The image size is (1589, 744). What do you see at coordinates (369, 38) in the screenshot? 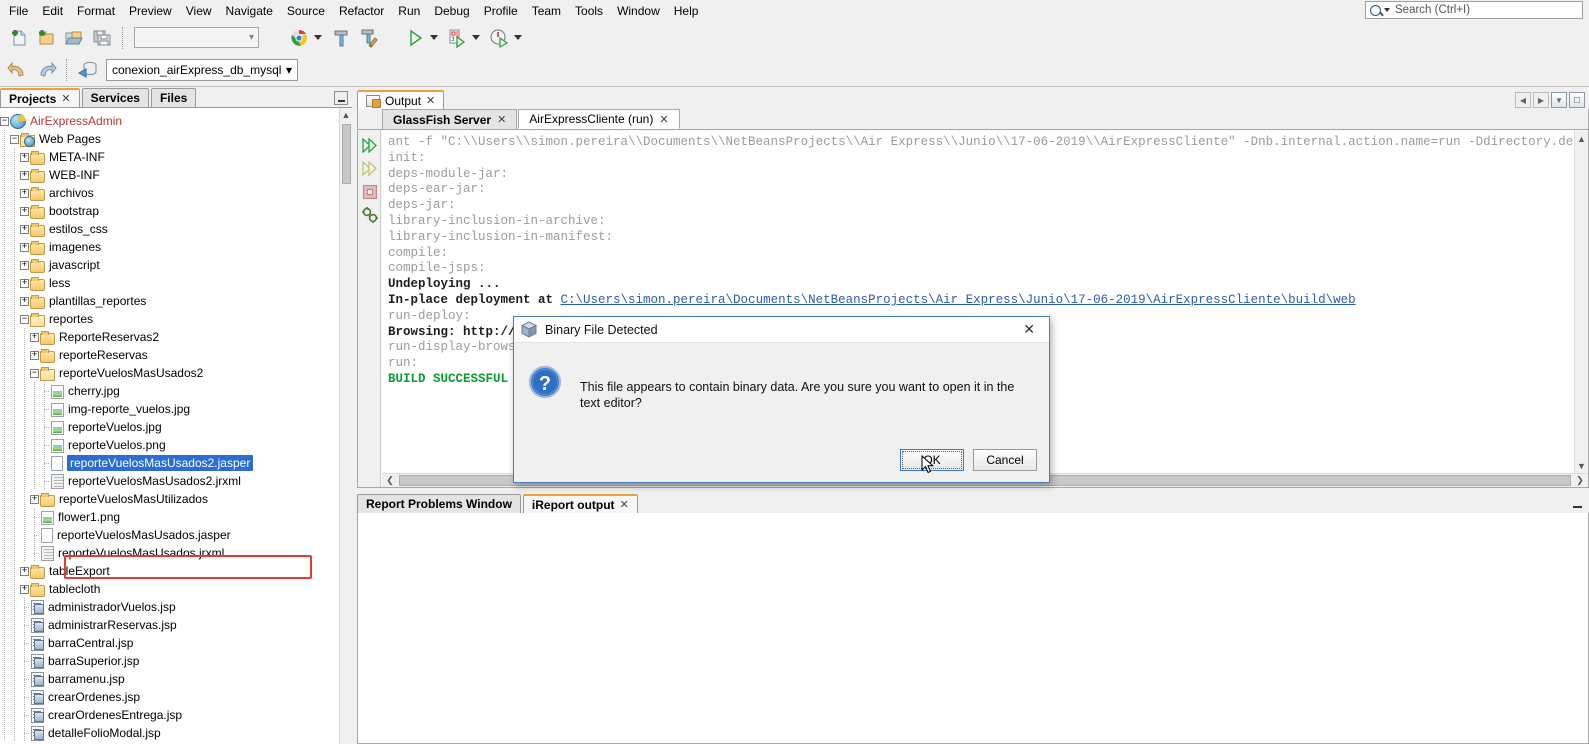
I see `clean-build-icon` at bounding box center [369, 38].